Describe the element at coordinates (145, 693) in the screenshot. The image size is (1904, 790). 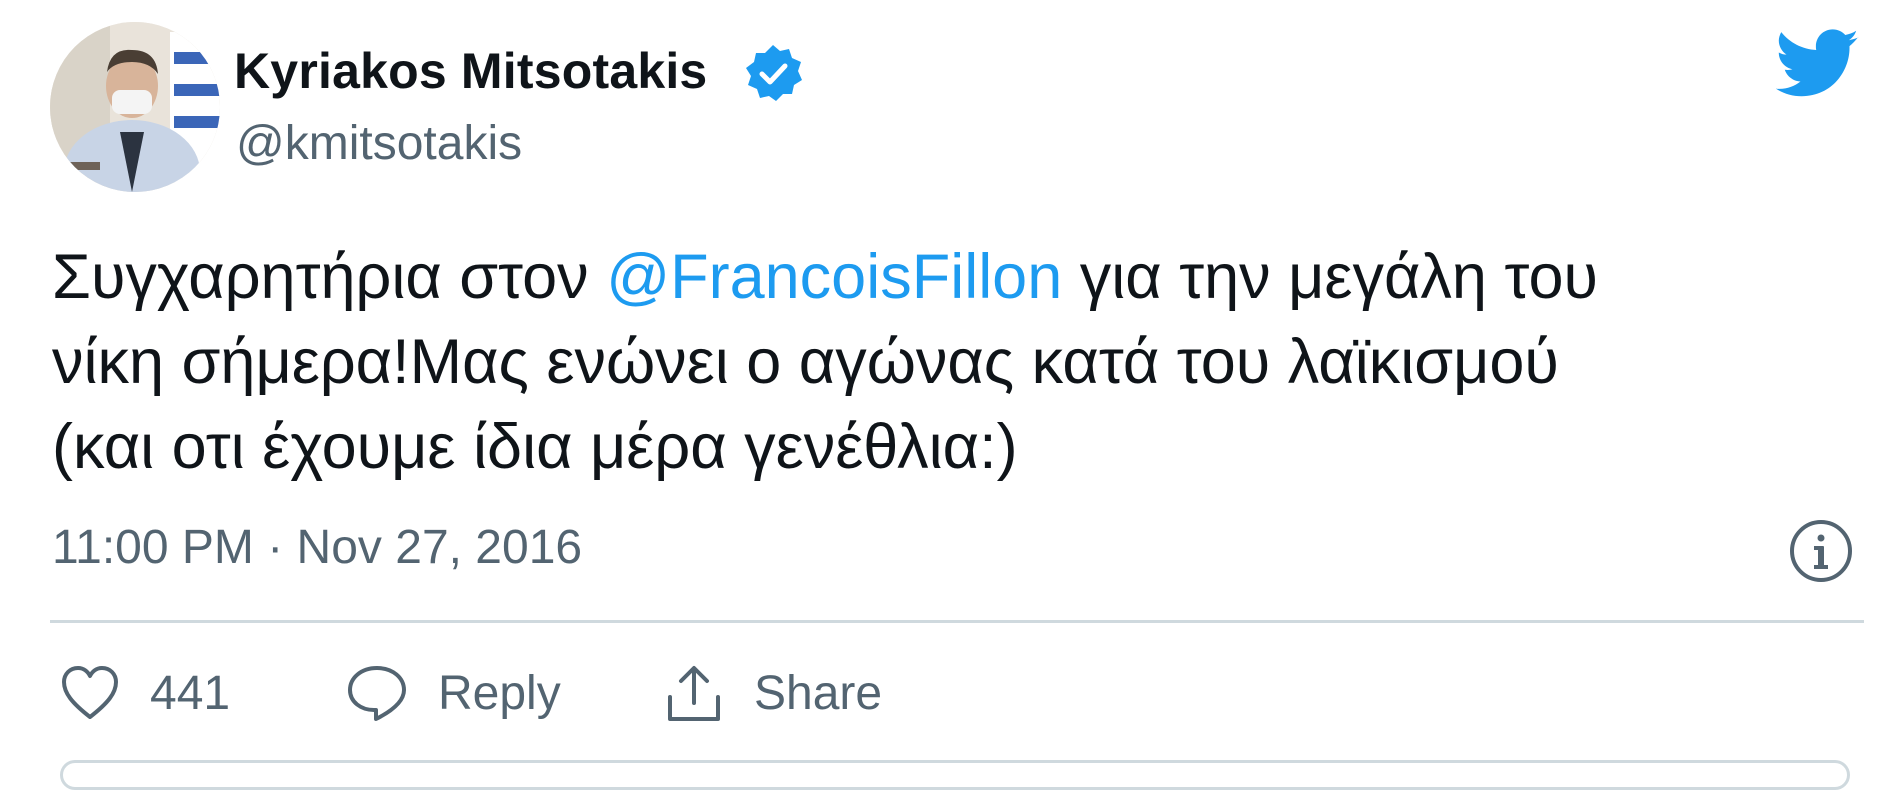
I see `like-button: 441` at that location.